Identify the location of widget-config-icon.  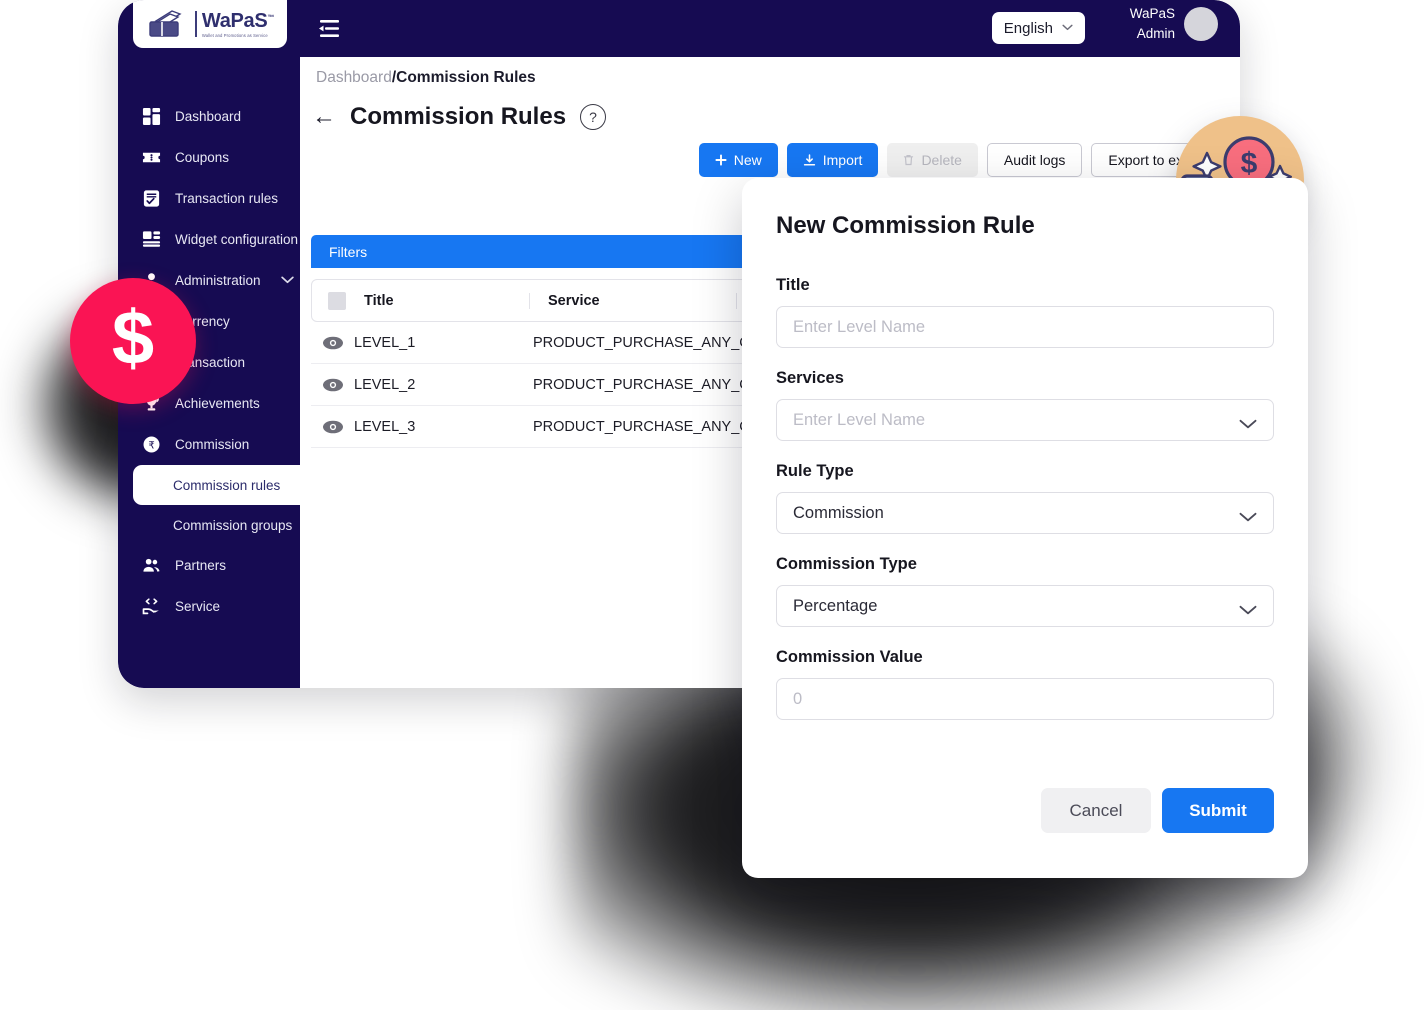
(151, 239).